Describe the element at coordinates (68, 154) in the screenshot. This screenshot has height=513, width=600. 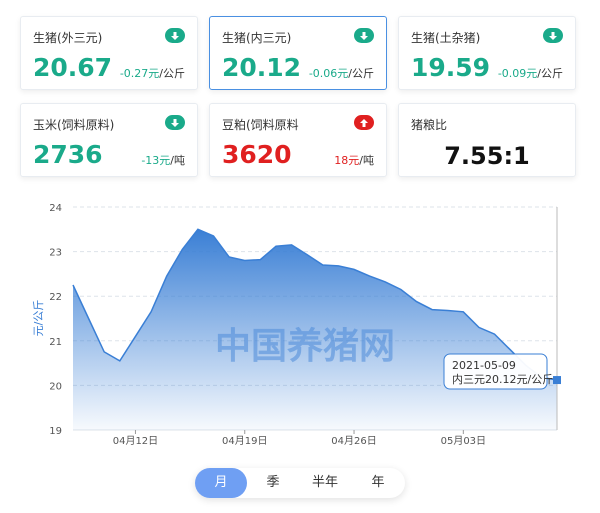
I see `card-value: 2736` at that location.